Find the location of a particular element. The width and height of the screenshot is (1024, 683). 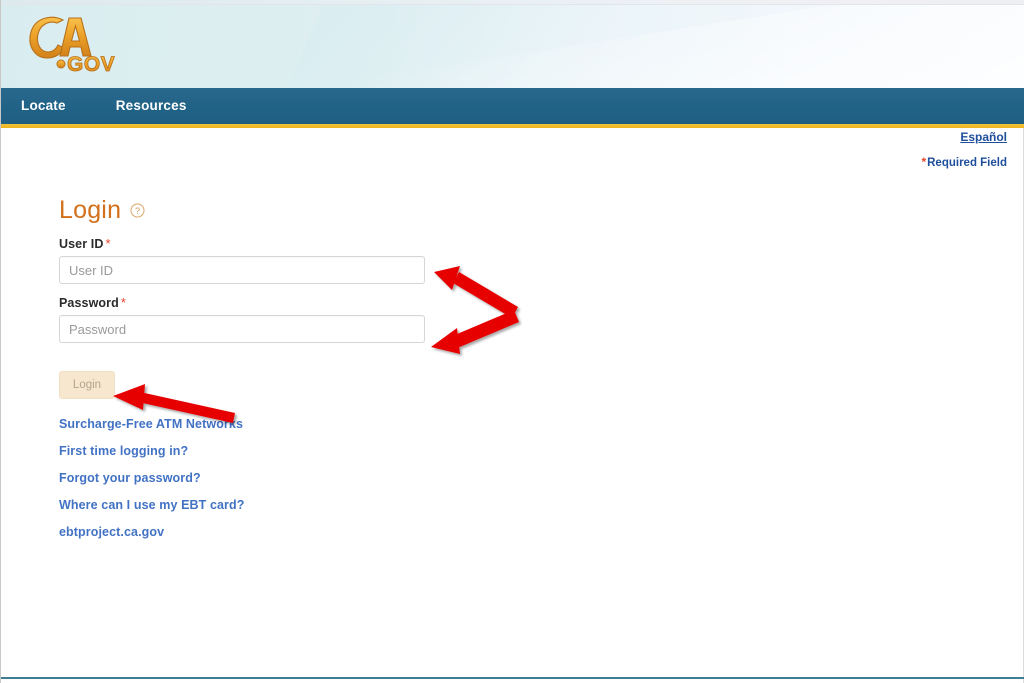

required-asterisk-icon: * is located at coordinates (924, 162).